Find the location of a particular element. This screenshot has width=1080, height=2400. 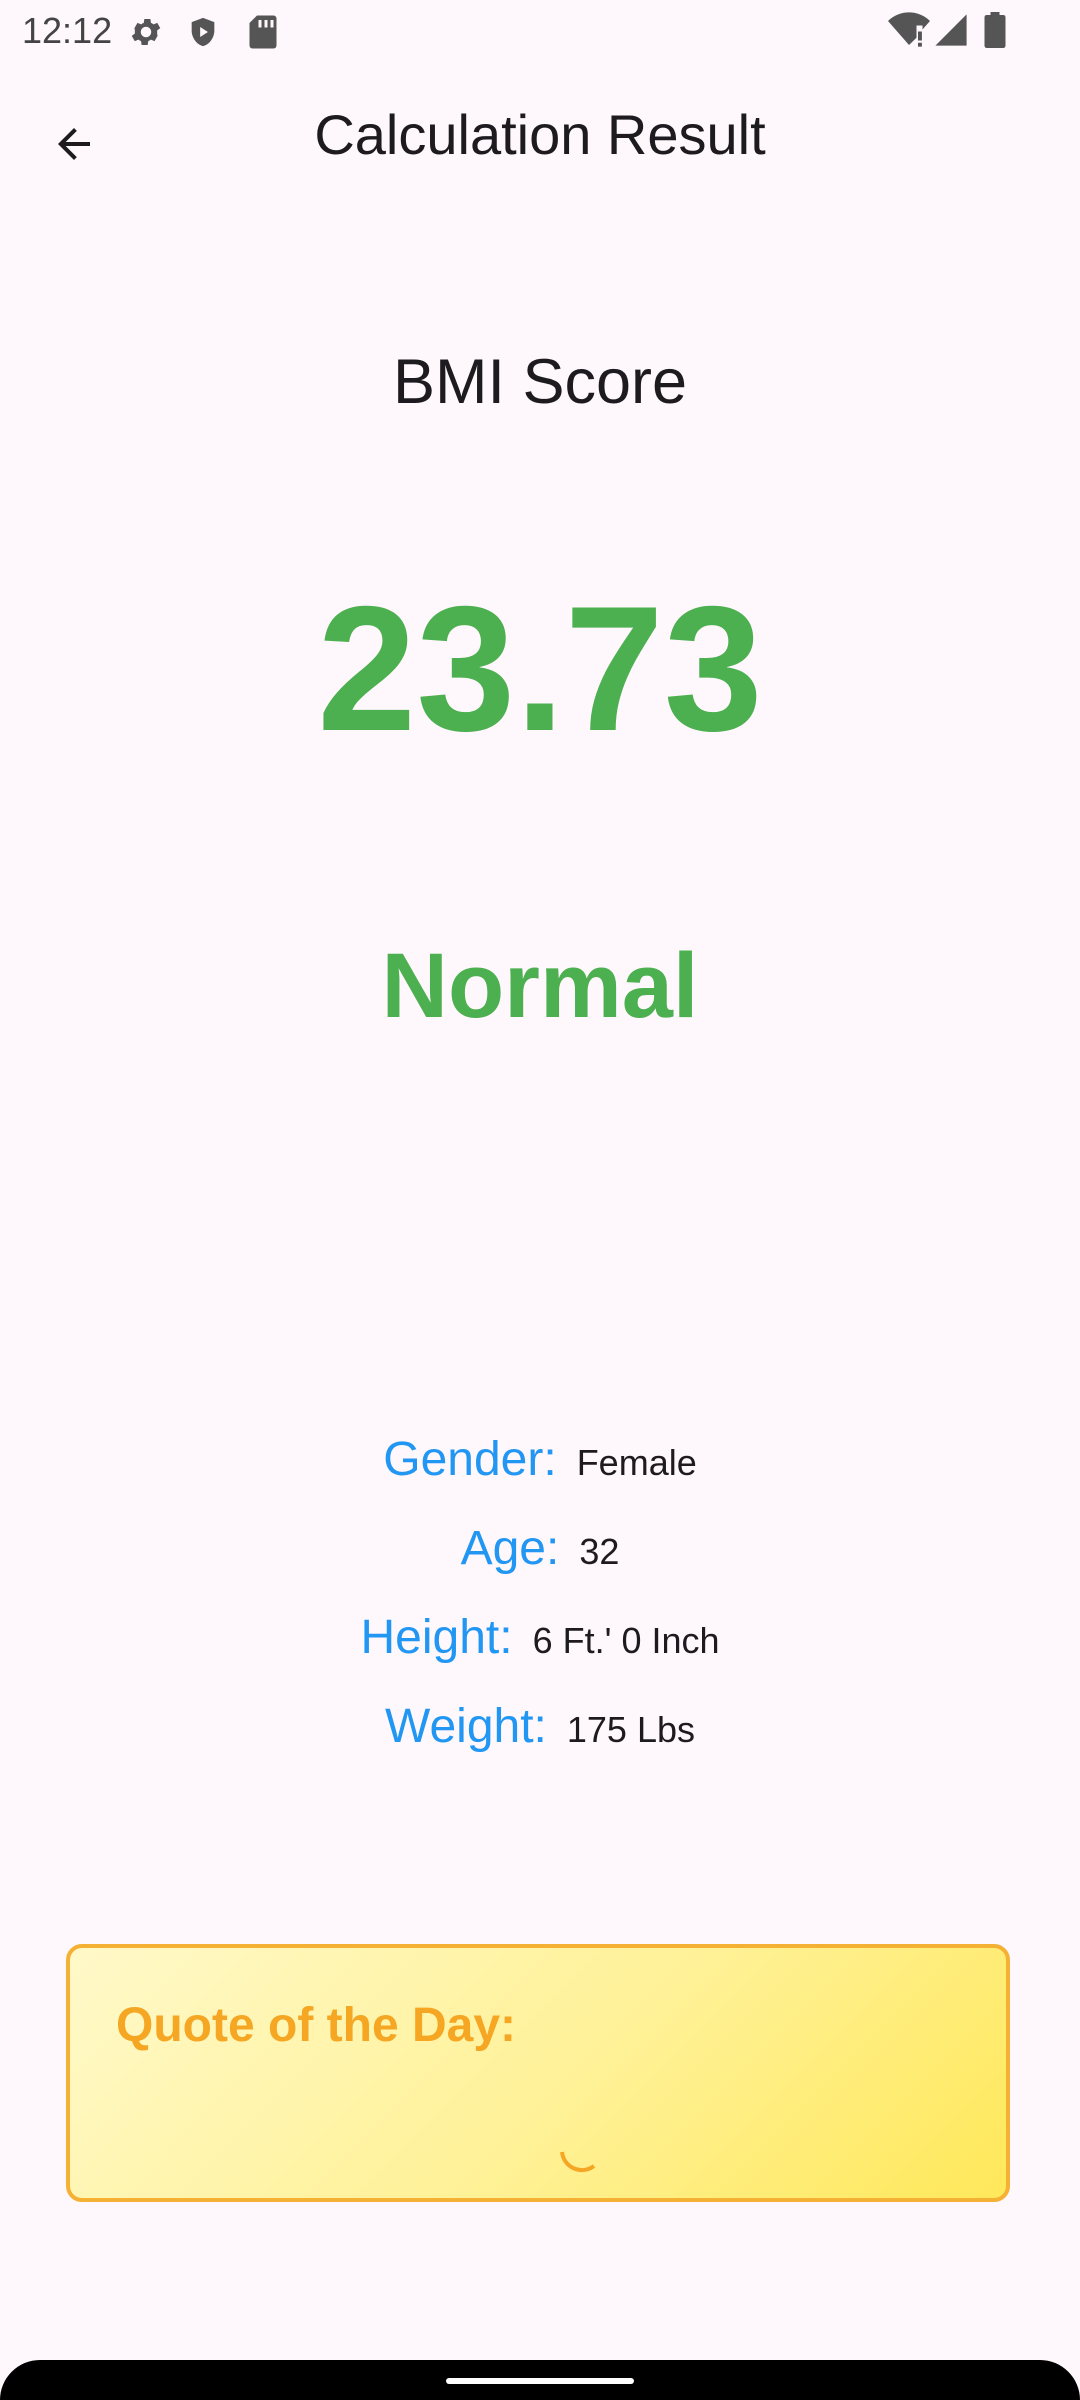

status-time: 12:12 is located at coordinates (67, 30).